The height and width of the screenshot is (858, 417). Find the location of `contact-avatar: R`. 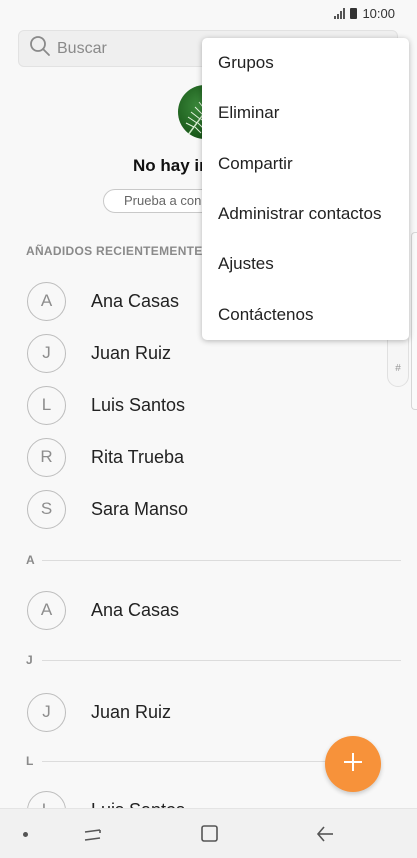

contact-avatar: R is located at coordinates (46, 457).